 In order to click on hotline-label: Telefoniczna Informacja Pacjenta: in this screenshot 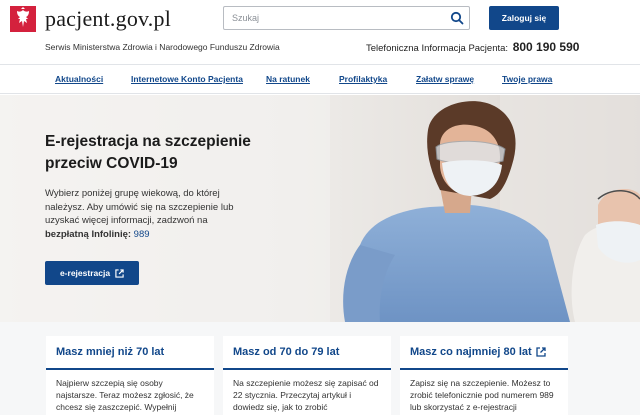, I will do `click(437, 48)`.